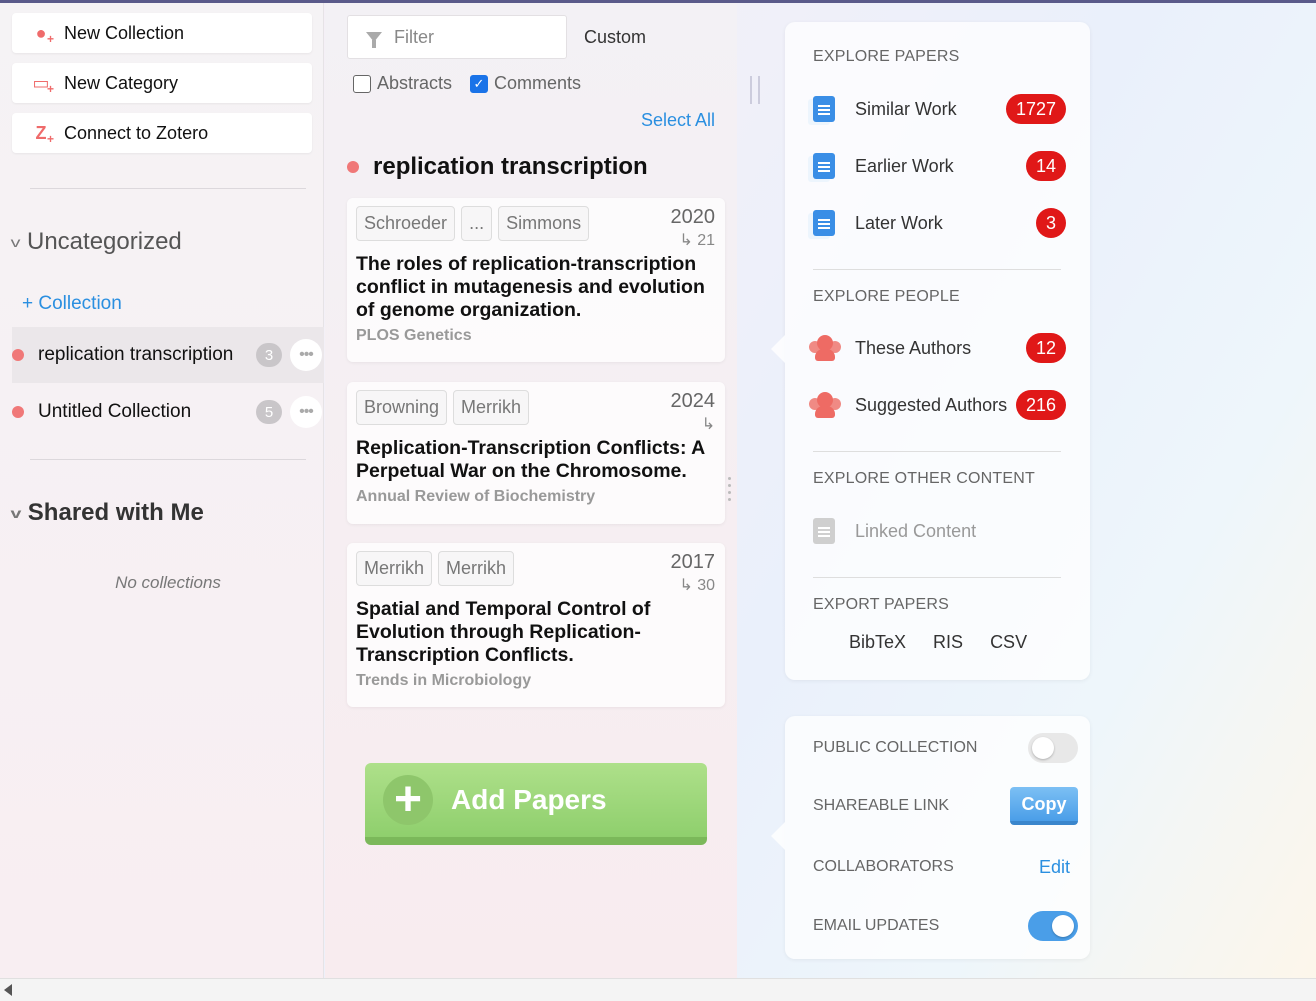 The height and width of the screenshot is (1001, 1316). Describe the element at coordinates (414, 335) in the screenshot. I see `paper-journal: PLOS Genetics` at that location.